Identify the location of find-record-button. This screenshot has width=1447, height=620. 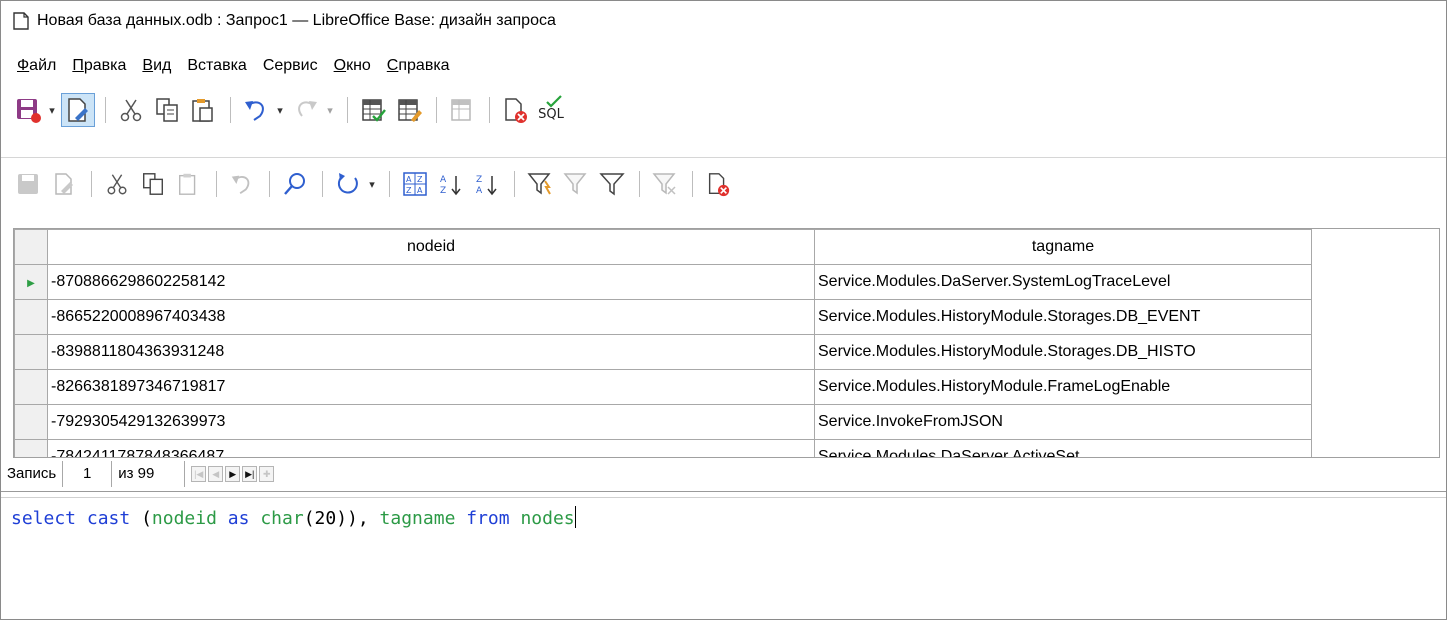
(295, 184).